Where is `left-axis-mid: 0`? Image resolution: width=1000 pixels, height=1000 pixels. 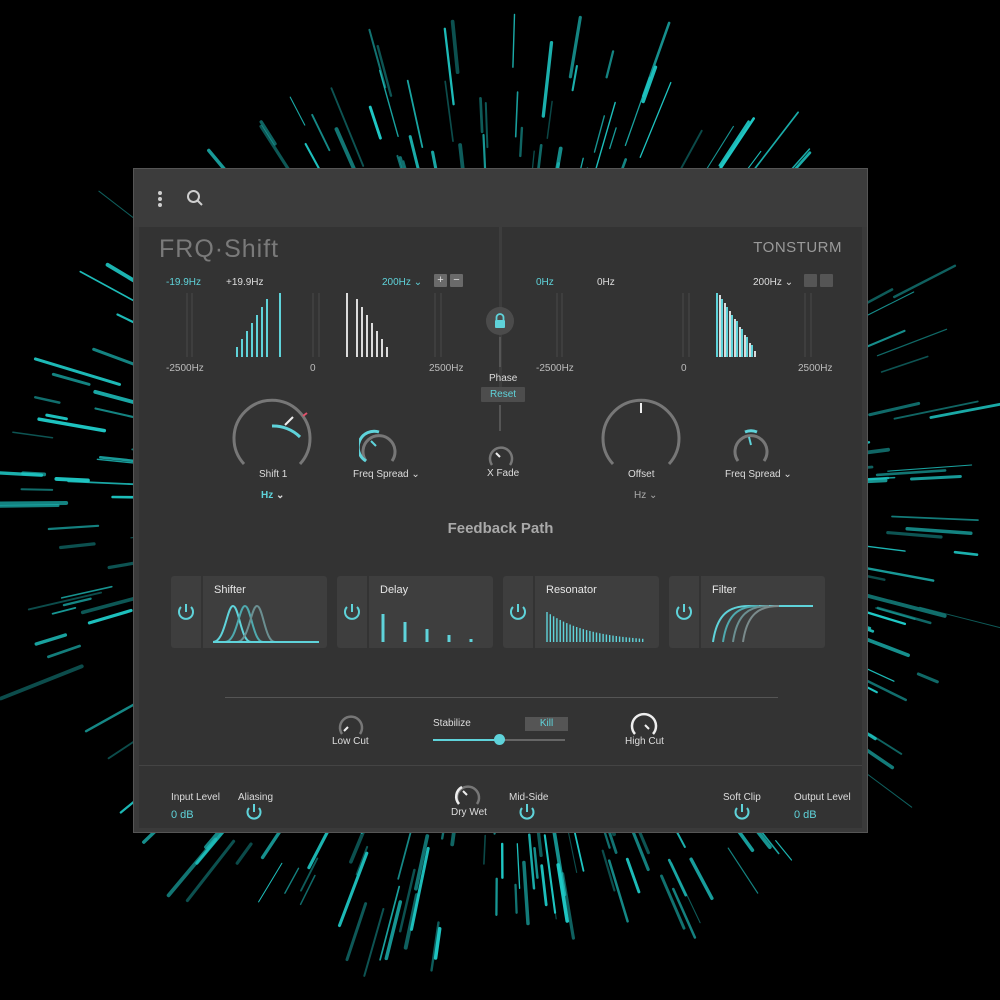
left-axis-mid: 0 is located at coordinates (313, 368).